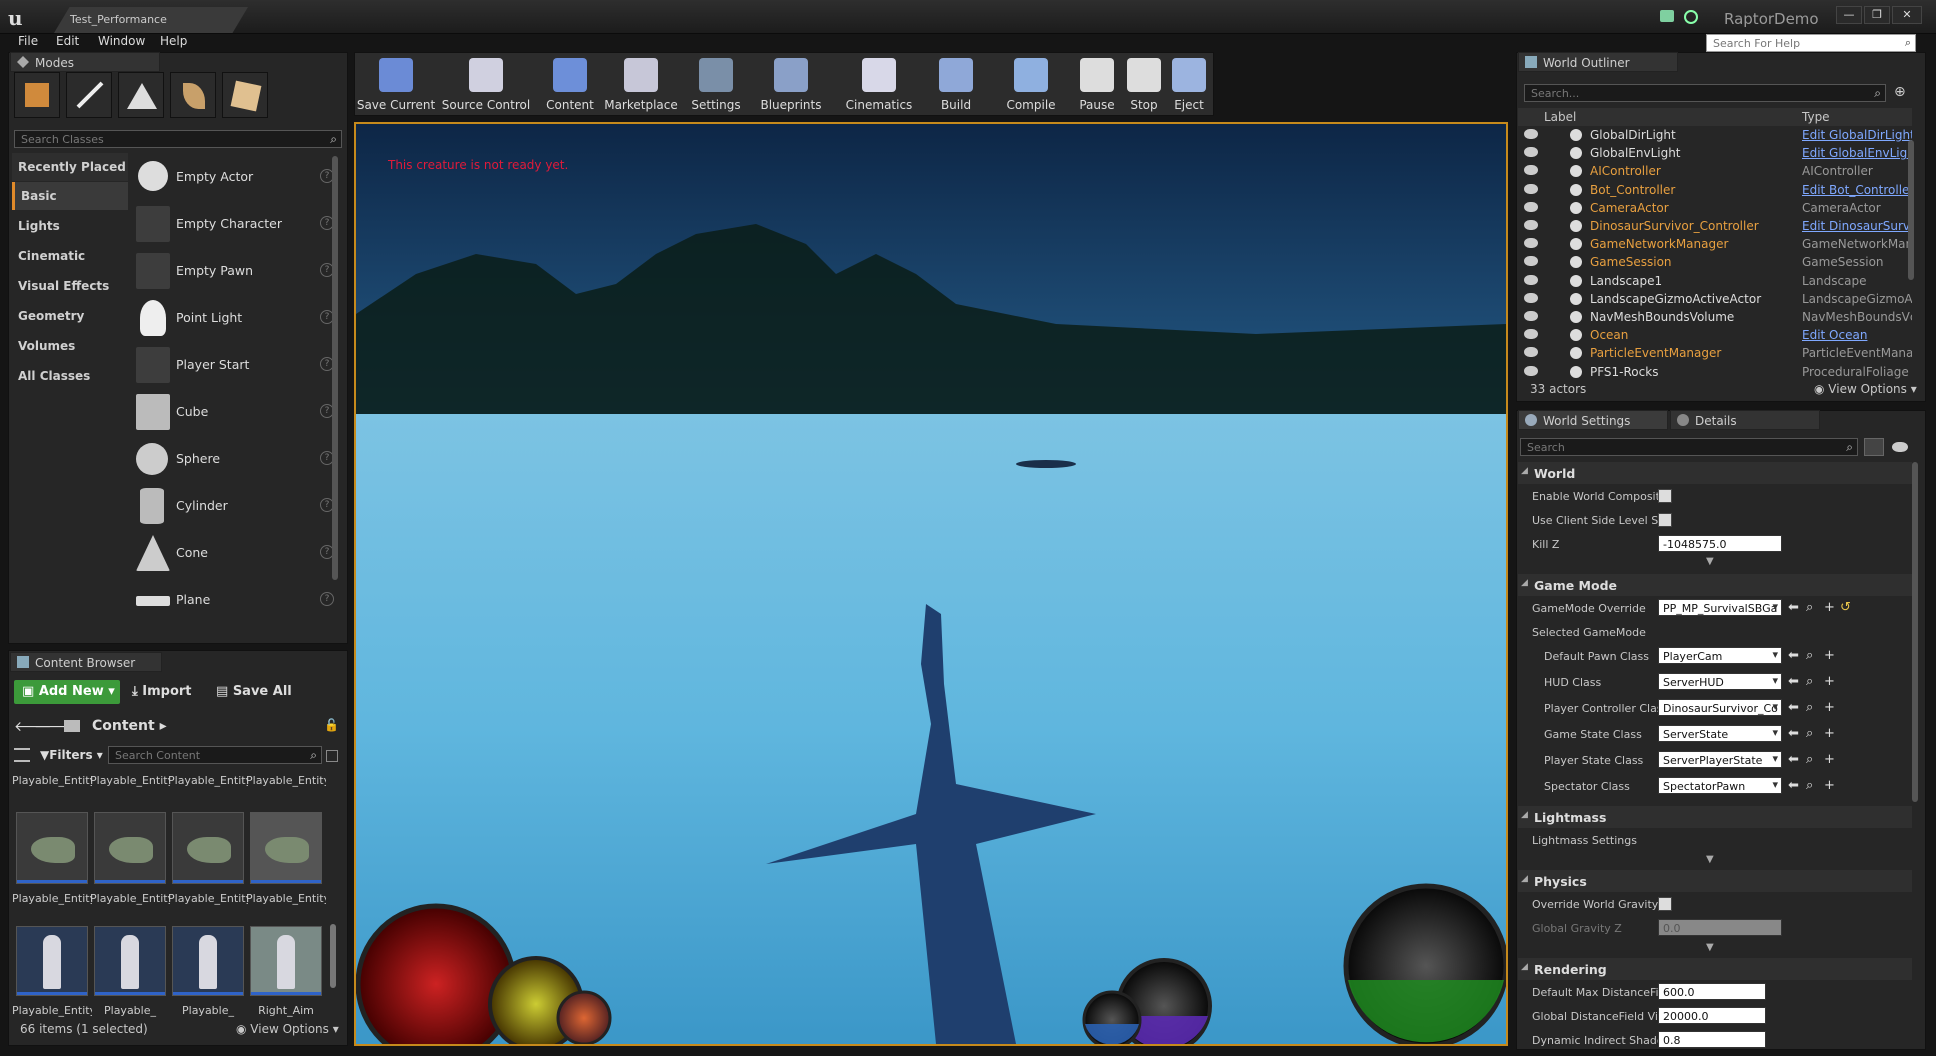 This screenshot has height=1056, width=1936. I want to click on blueprints-button: Blueprints, so click(791, 85).